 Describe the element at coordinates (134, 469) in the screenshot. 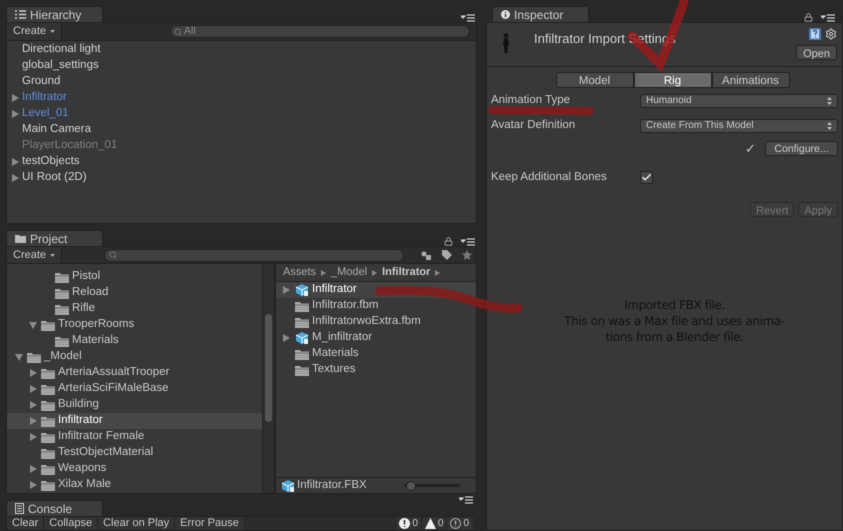

I see `tree-item: Weapons` at that location.